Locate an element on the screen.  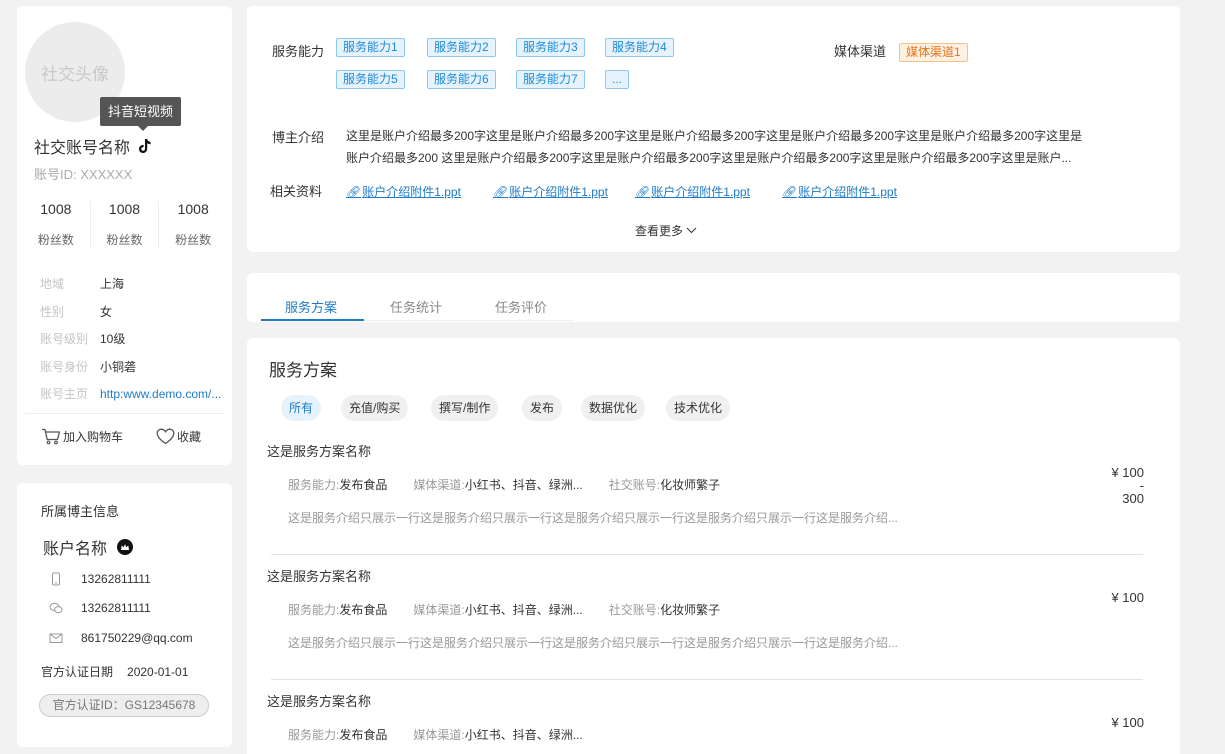
cart-icon is located at coordinates (51, 436).